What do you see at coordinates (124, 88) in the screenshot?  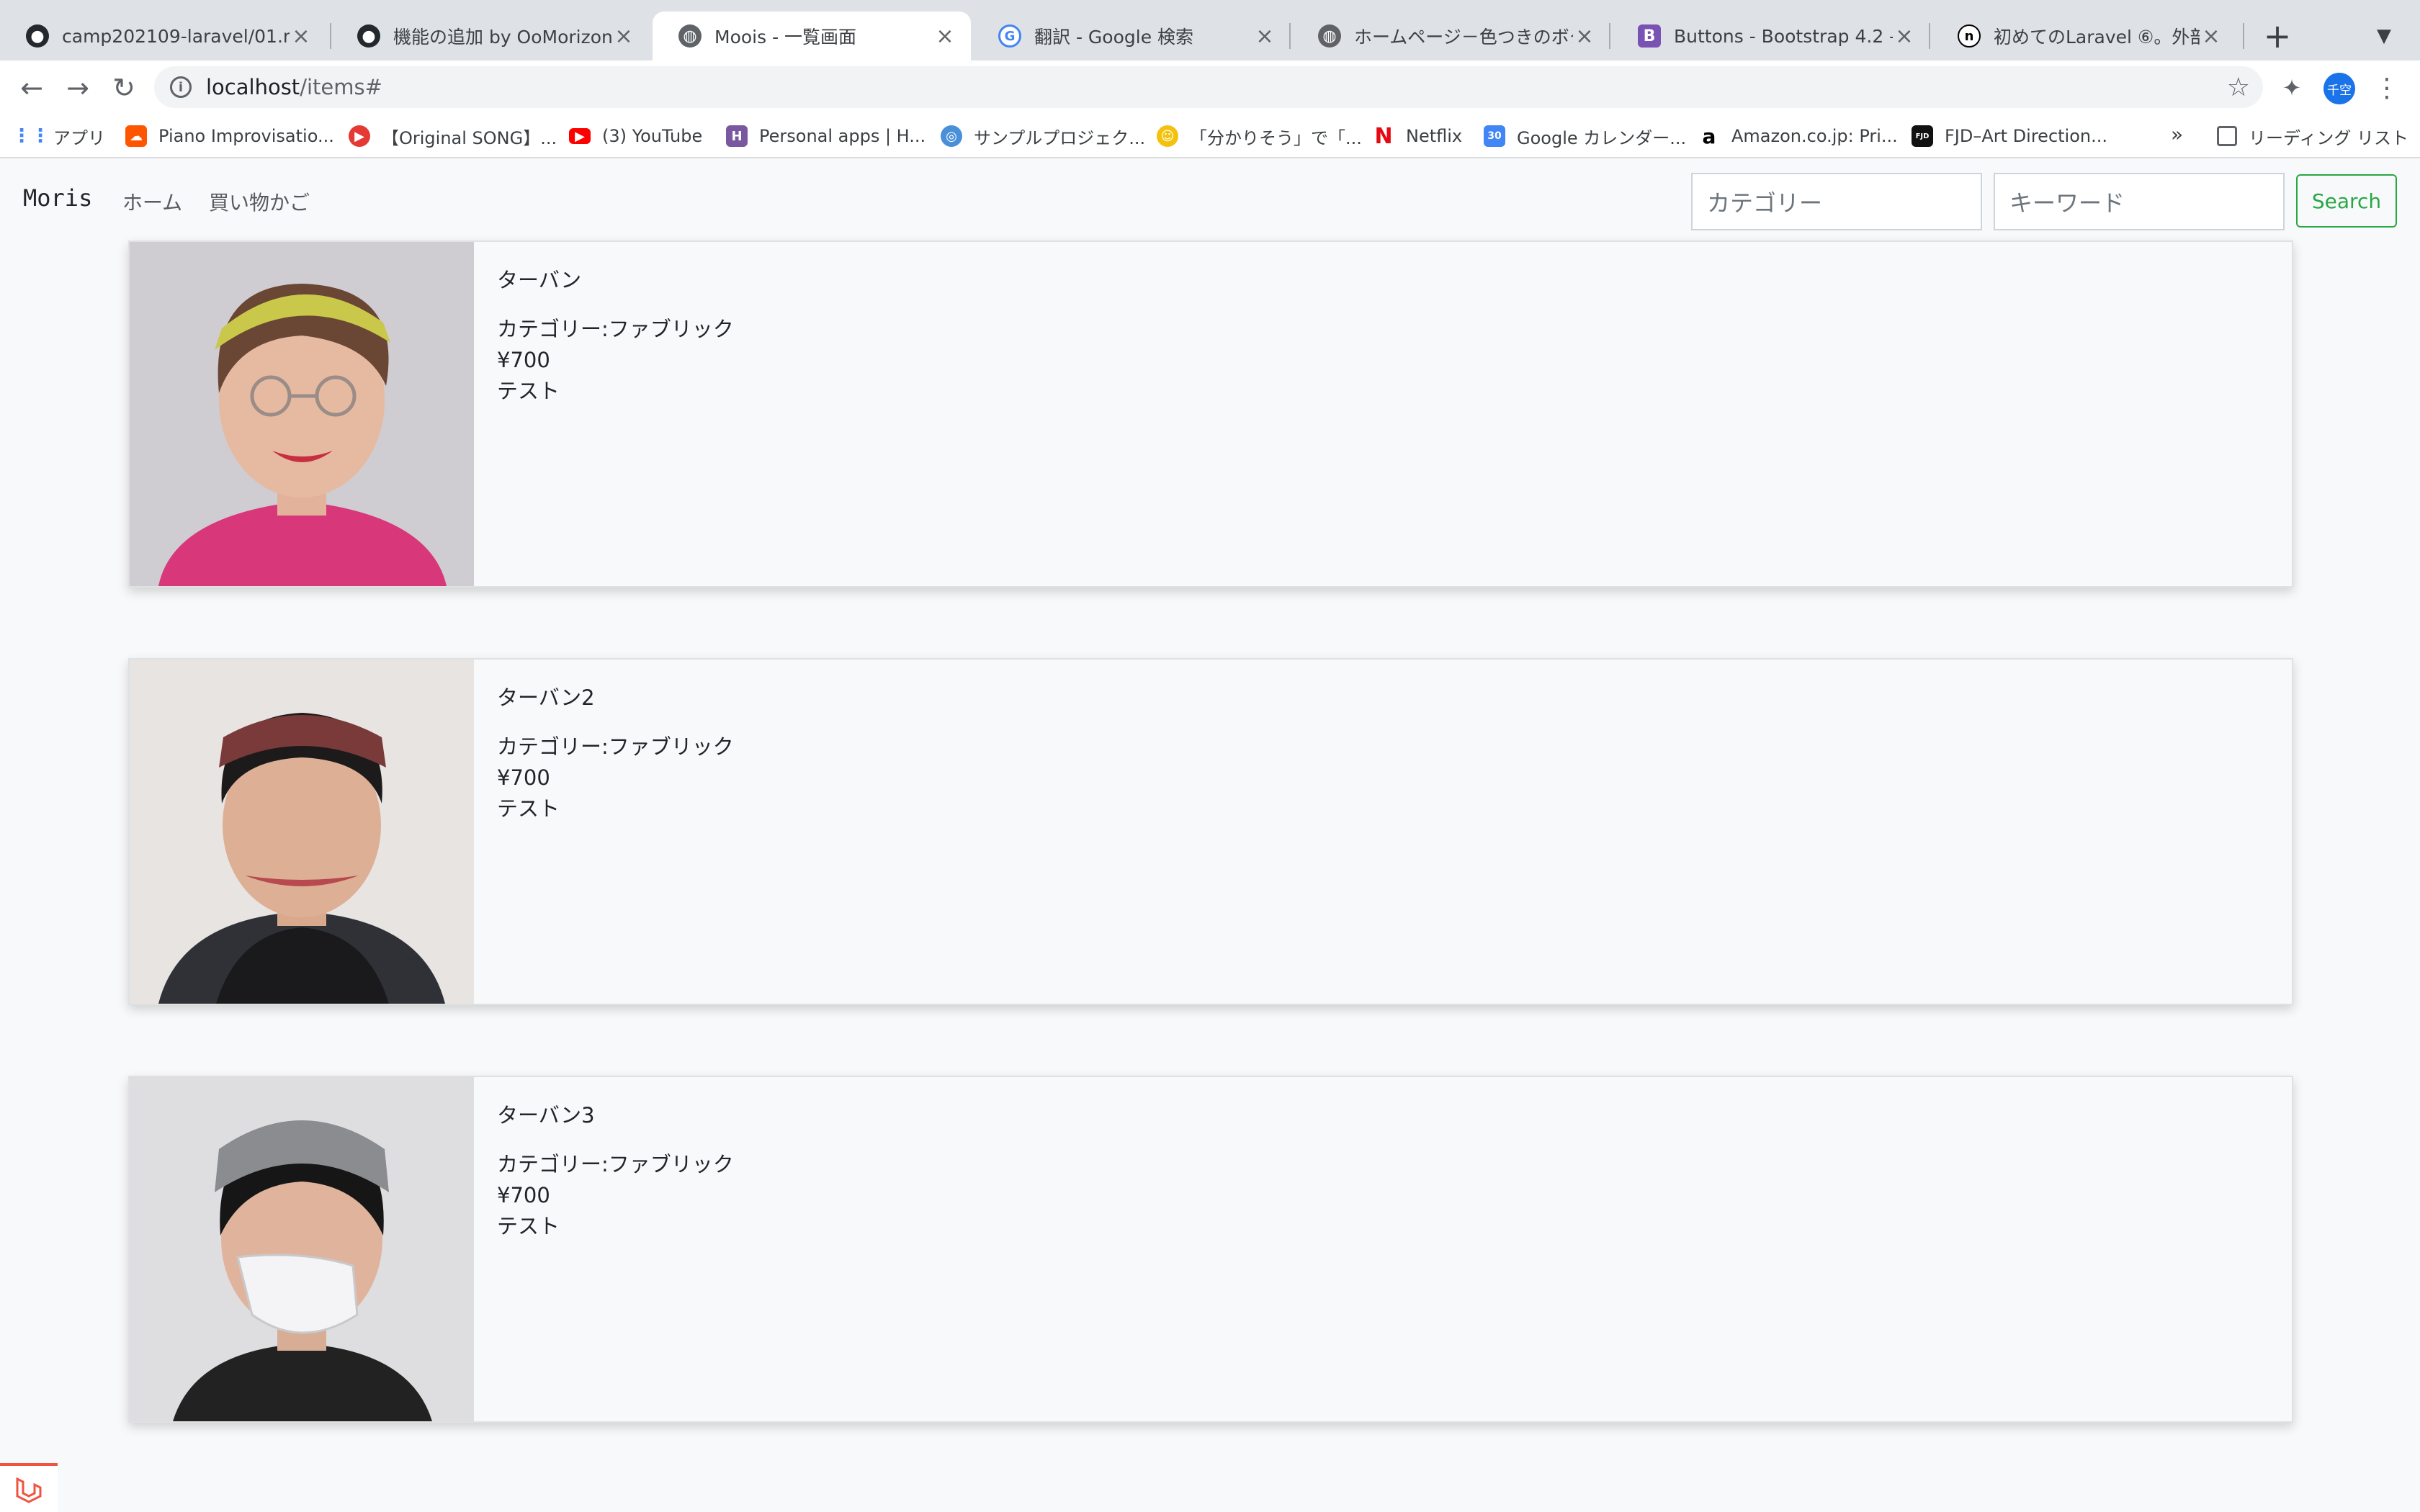 I see `reload-icon: ↻` at bounding box center [124, 88].